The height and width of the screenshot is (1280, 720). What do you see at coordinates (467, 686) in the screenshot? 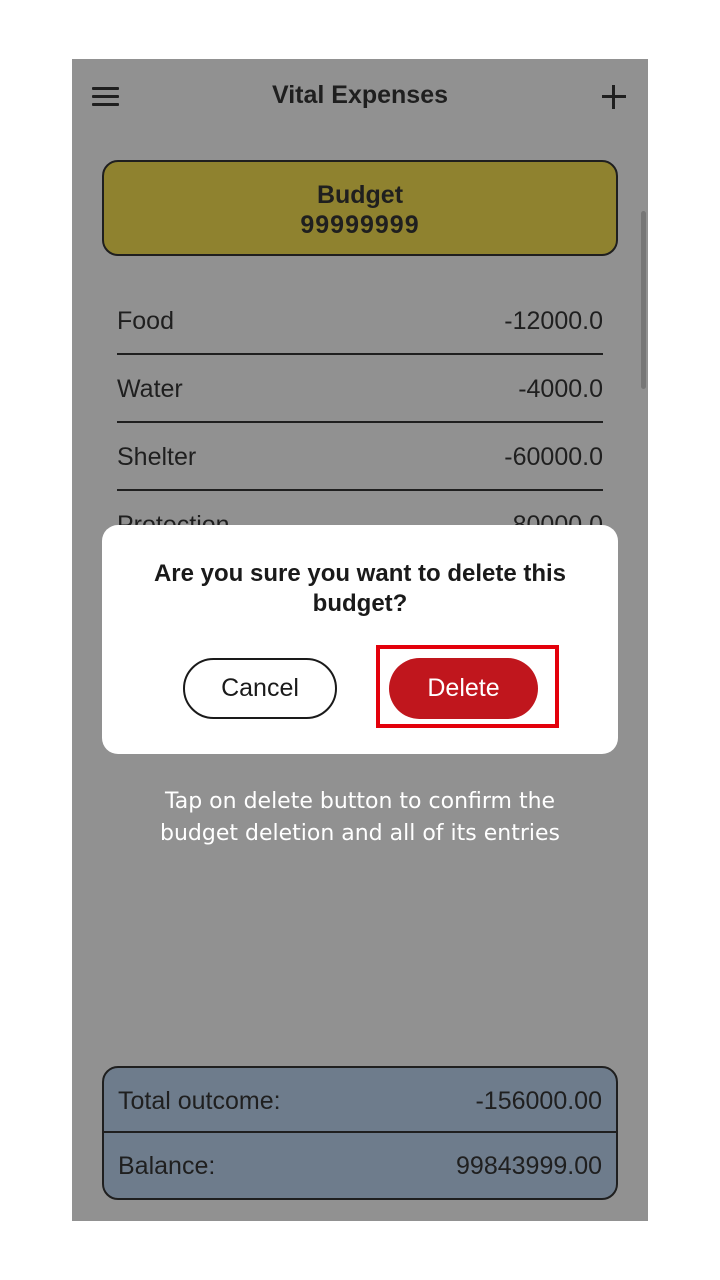
I see `delete-button-highlight` at bounding box center [467, 686].